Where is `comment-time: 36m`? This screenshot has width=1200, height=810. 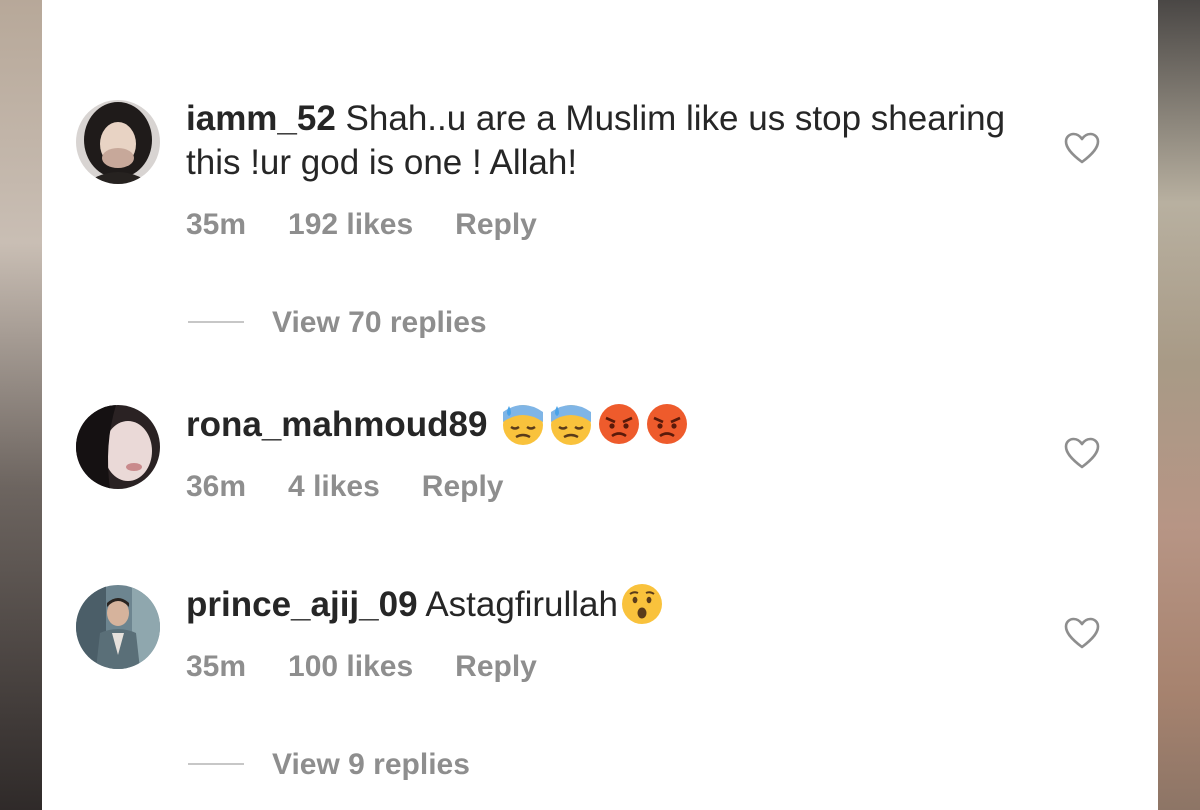
comment-time: 36m is located at coordinates (216, 486).